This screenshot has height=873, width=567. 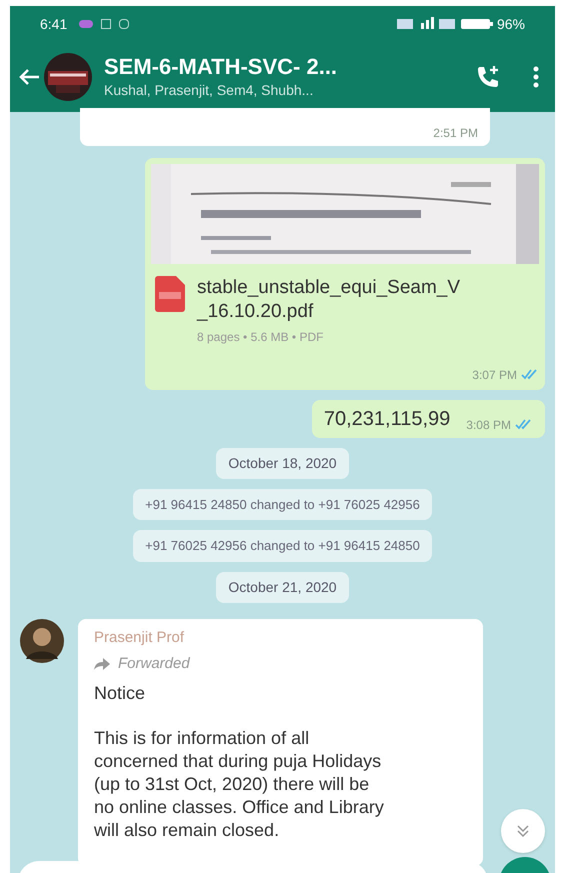 I want to click on sender-avatar, so click(x=42, y=640).